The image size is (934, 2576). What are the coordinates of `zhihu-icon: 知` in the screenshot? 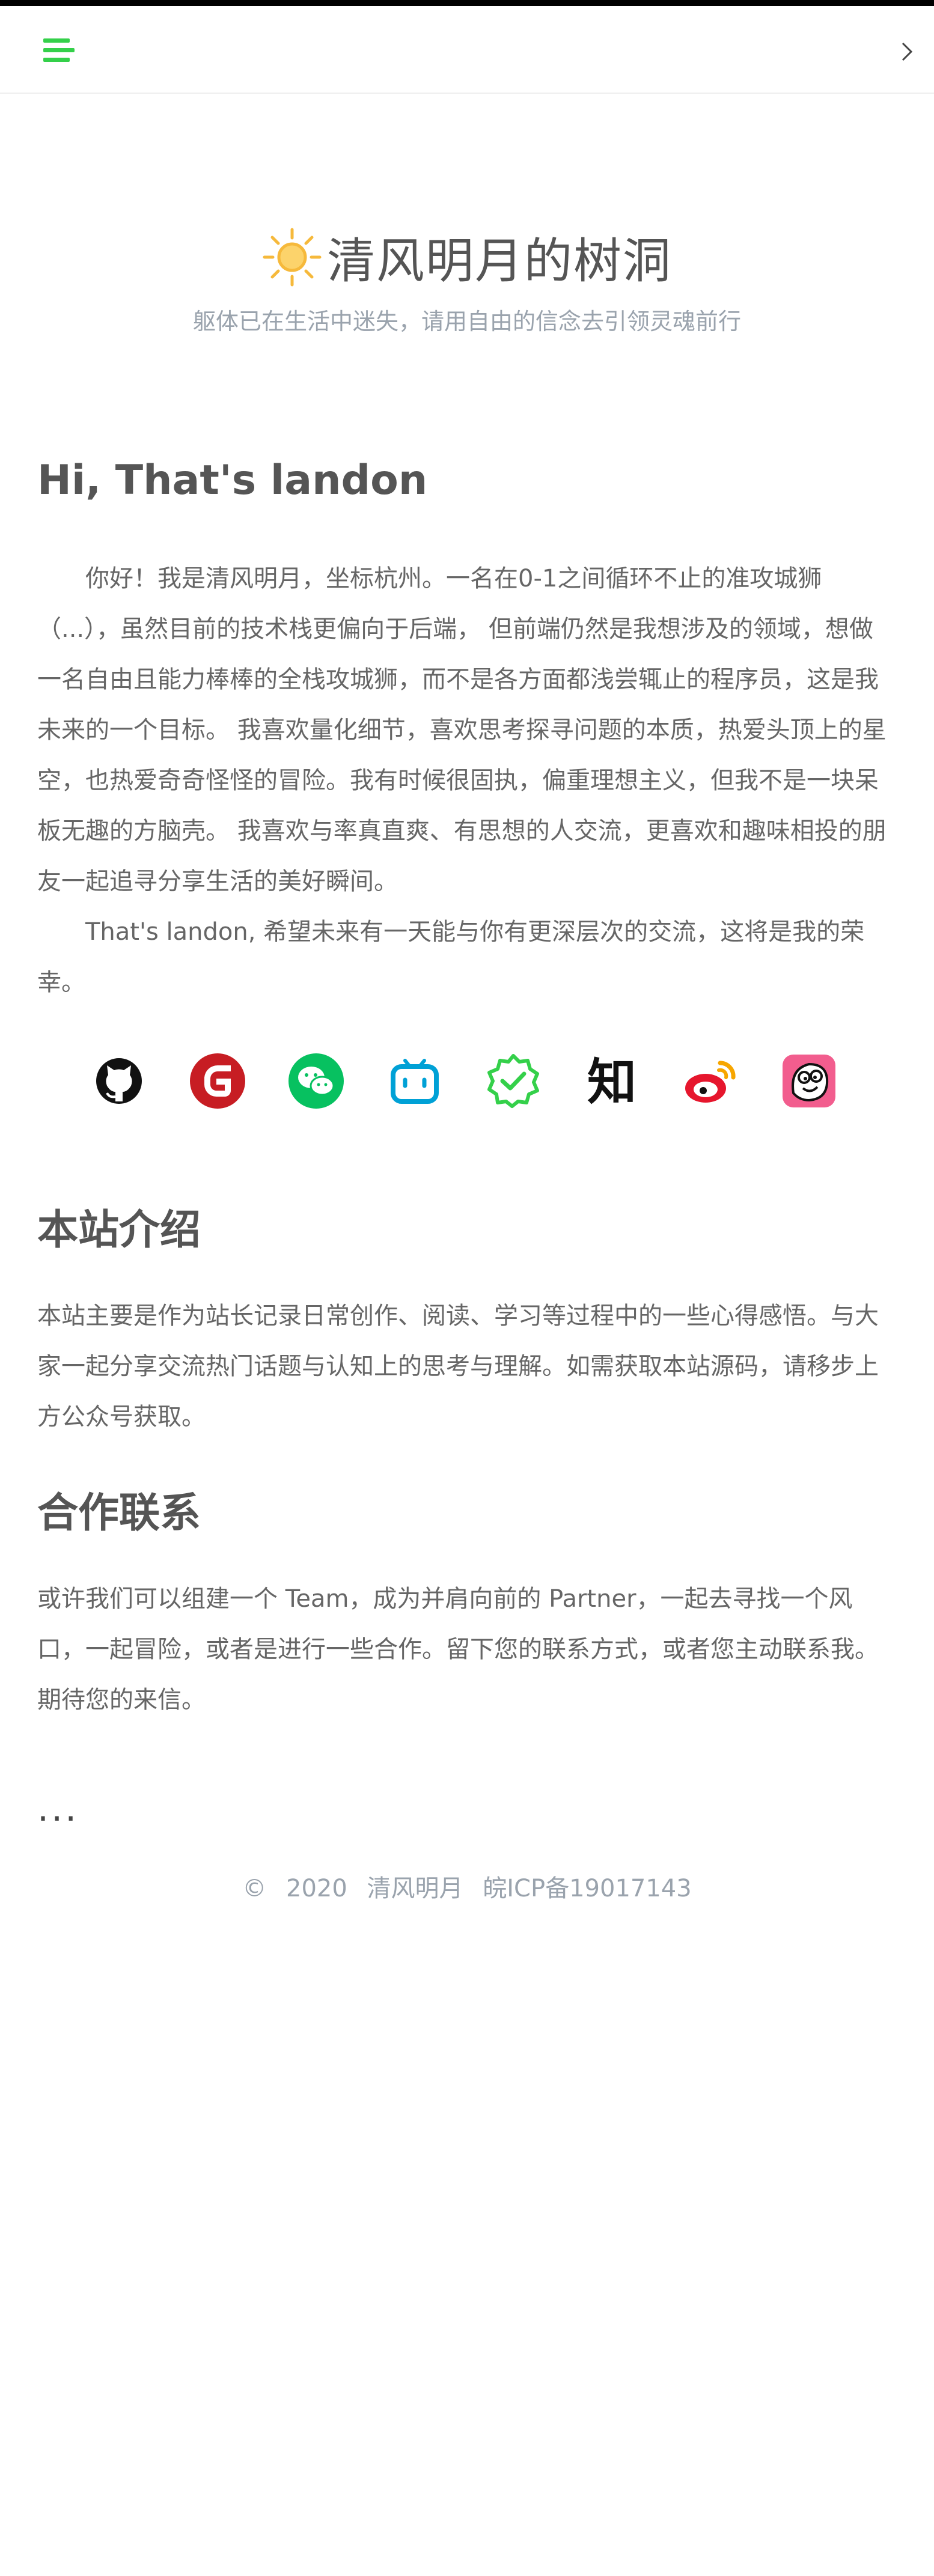 It's located at (611, 1082).